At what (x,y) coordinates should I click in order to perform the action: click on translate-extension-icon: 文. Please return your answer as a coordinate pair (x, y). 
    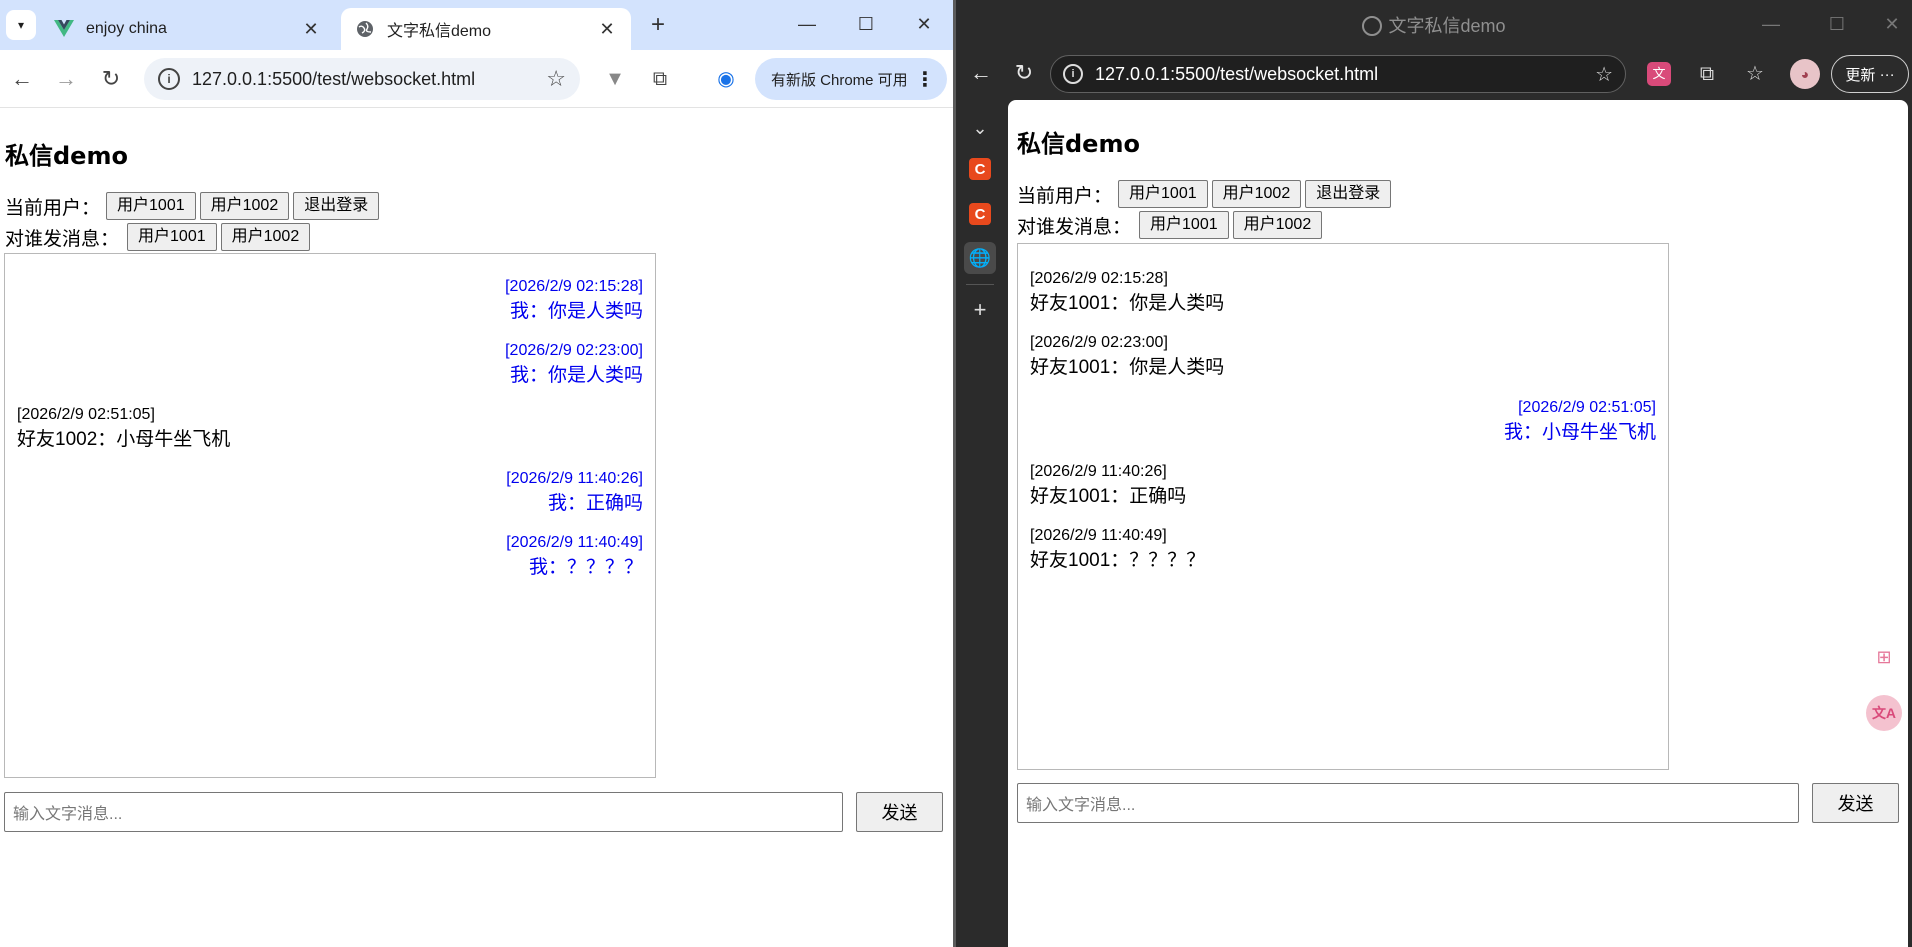
    Looking at the image, I should click on (1659, 74).